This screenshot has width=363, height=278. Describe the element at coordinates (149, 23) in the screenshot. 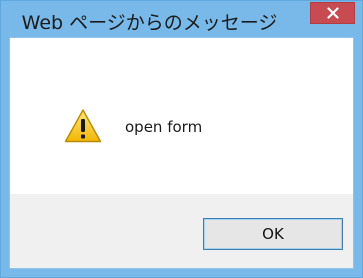

I see `window-title: Web ページからのメッセージ` at that location.